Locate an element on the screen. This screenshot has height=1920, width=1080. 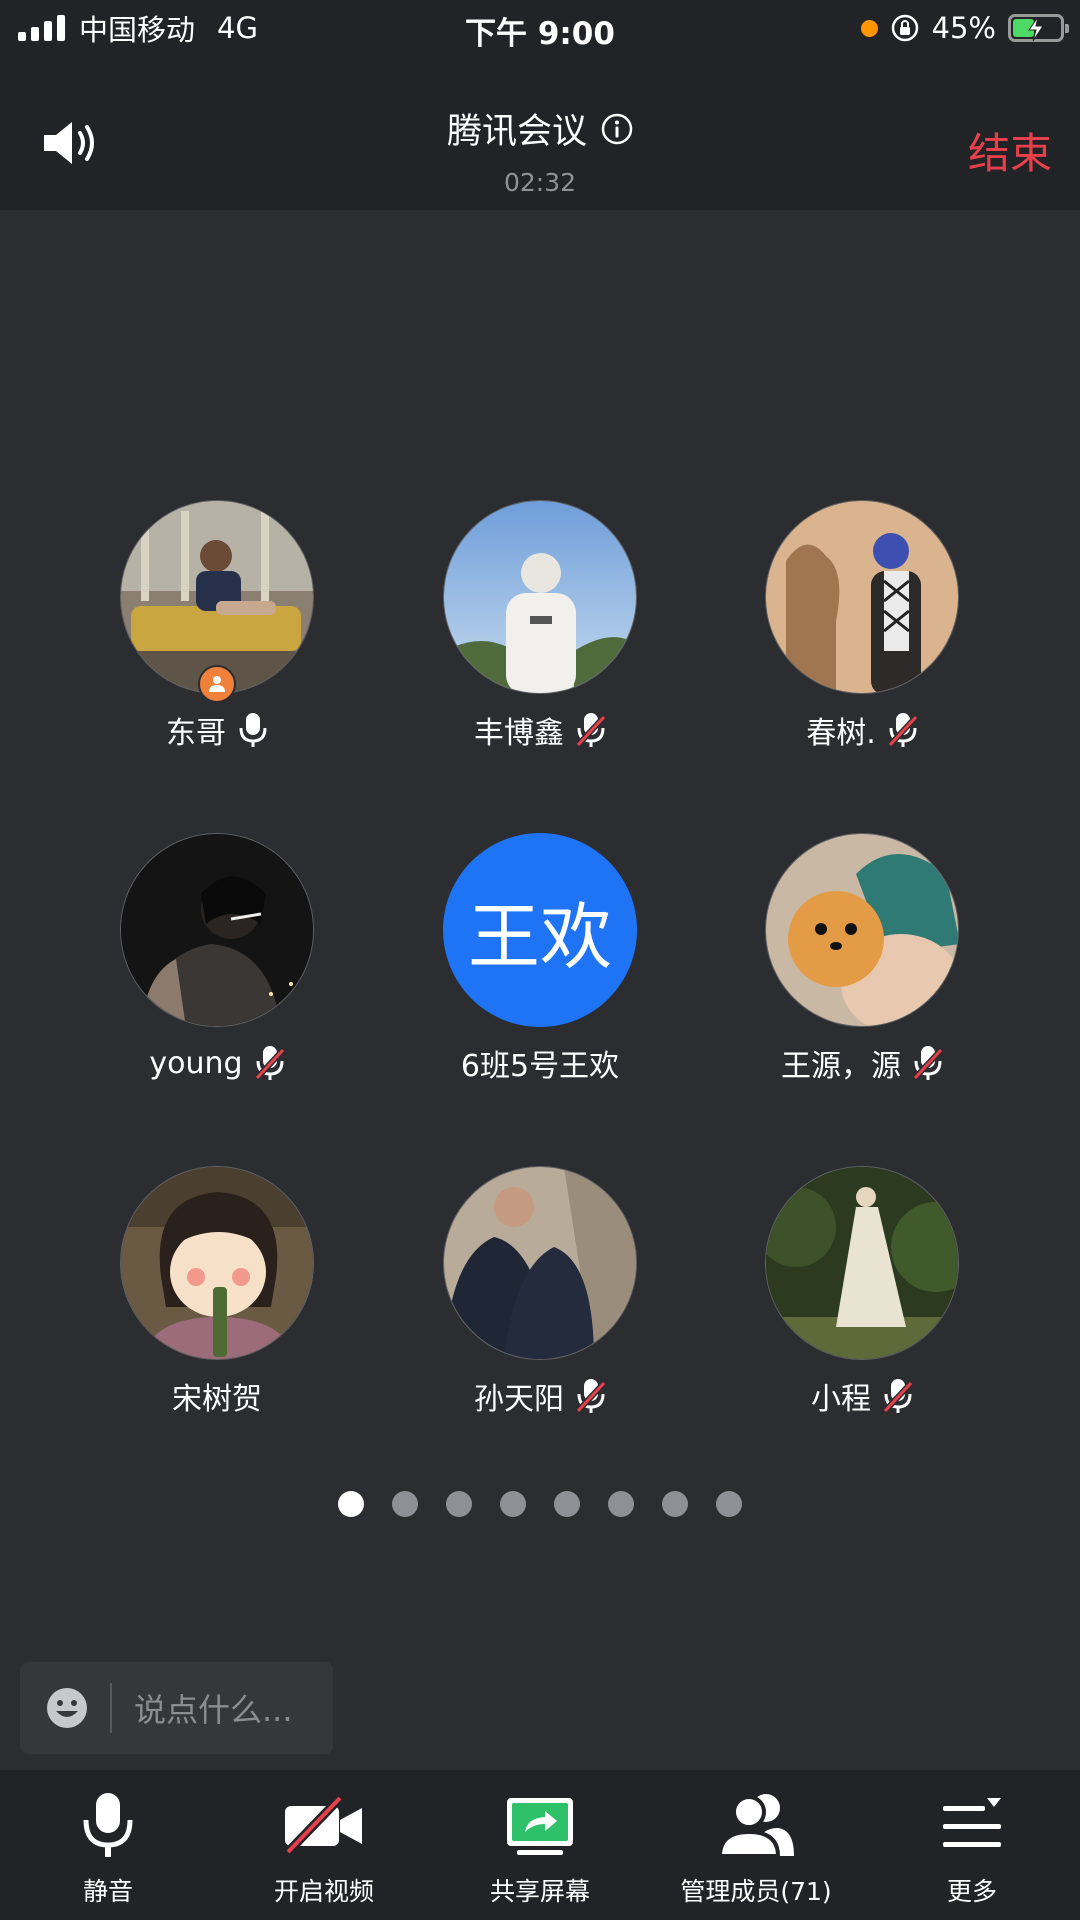
participant-name: 王源，源 is located at coordinates (841, 1066).